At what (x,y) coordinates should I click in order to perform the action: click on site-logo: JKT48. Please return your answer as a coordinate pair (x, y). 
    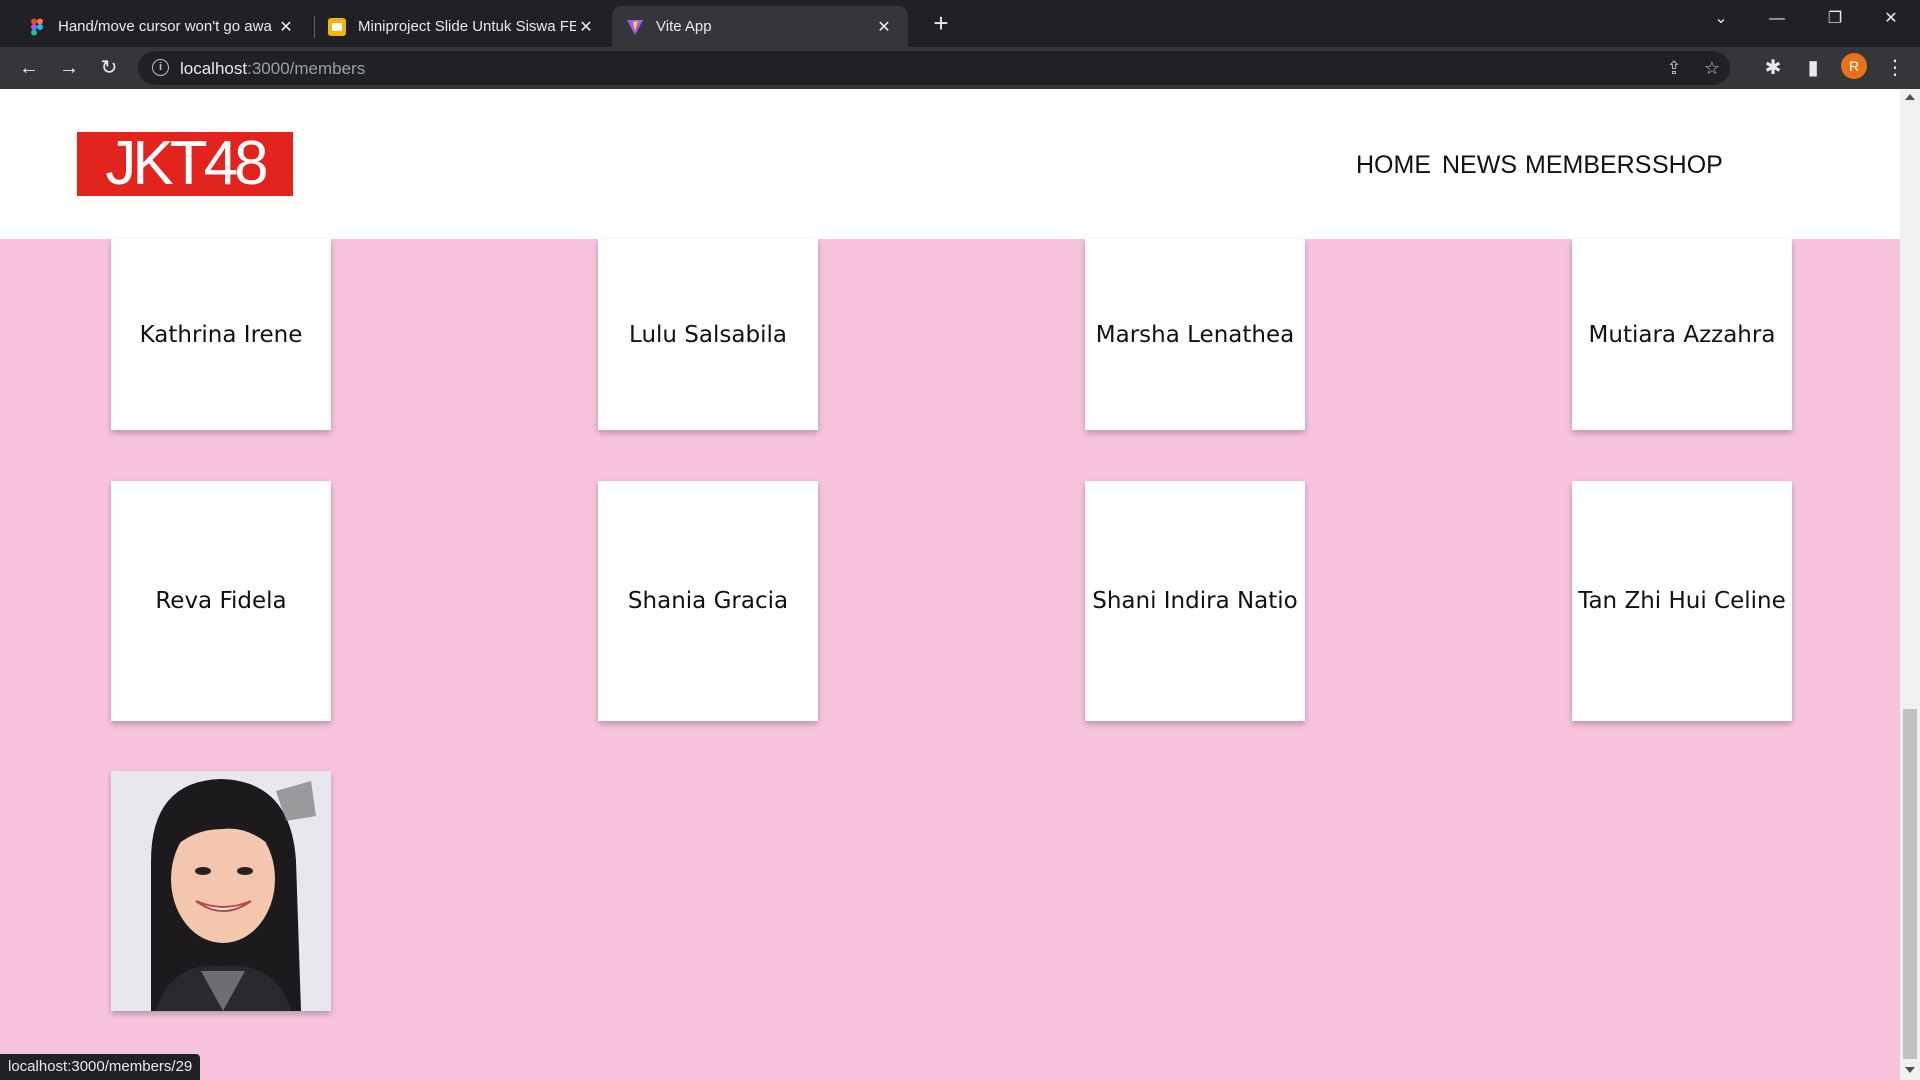
    Looking at the image, I should click on (185, 164).